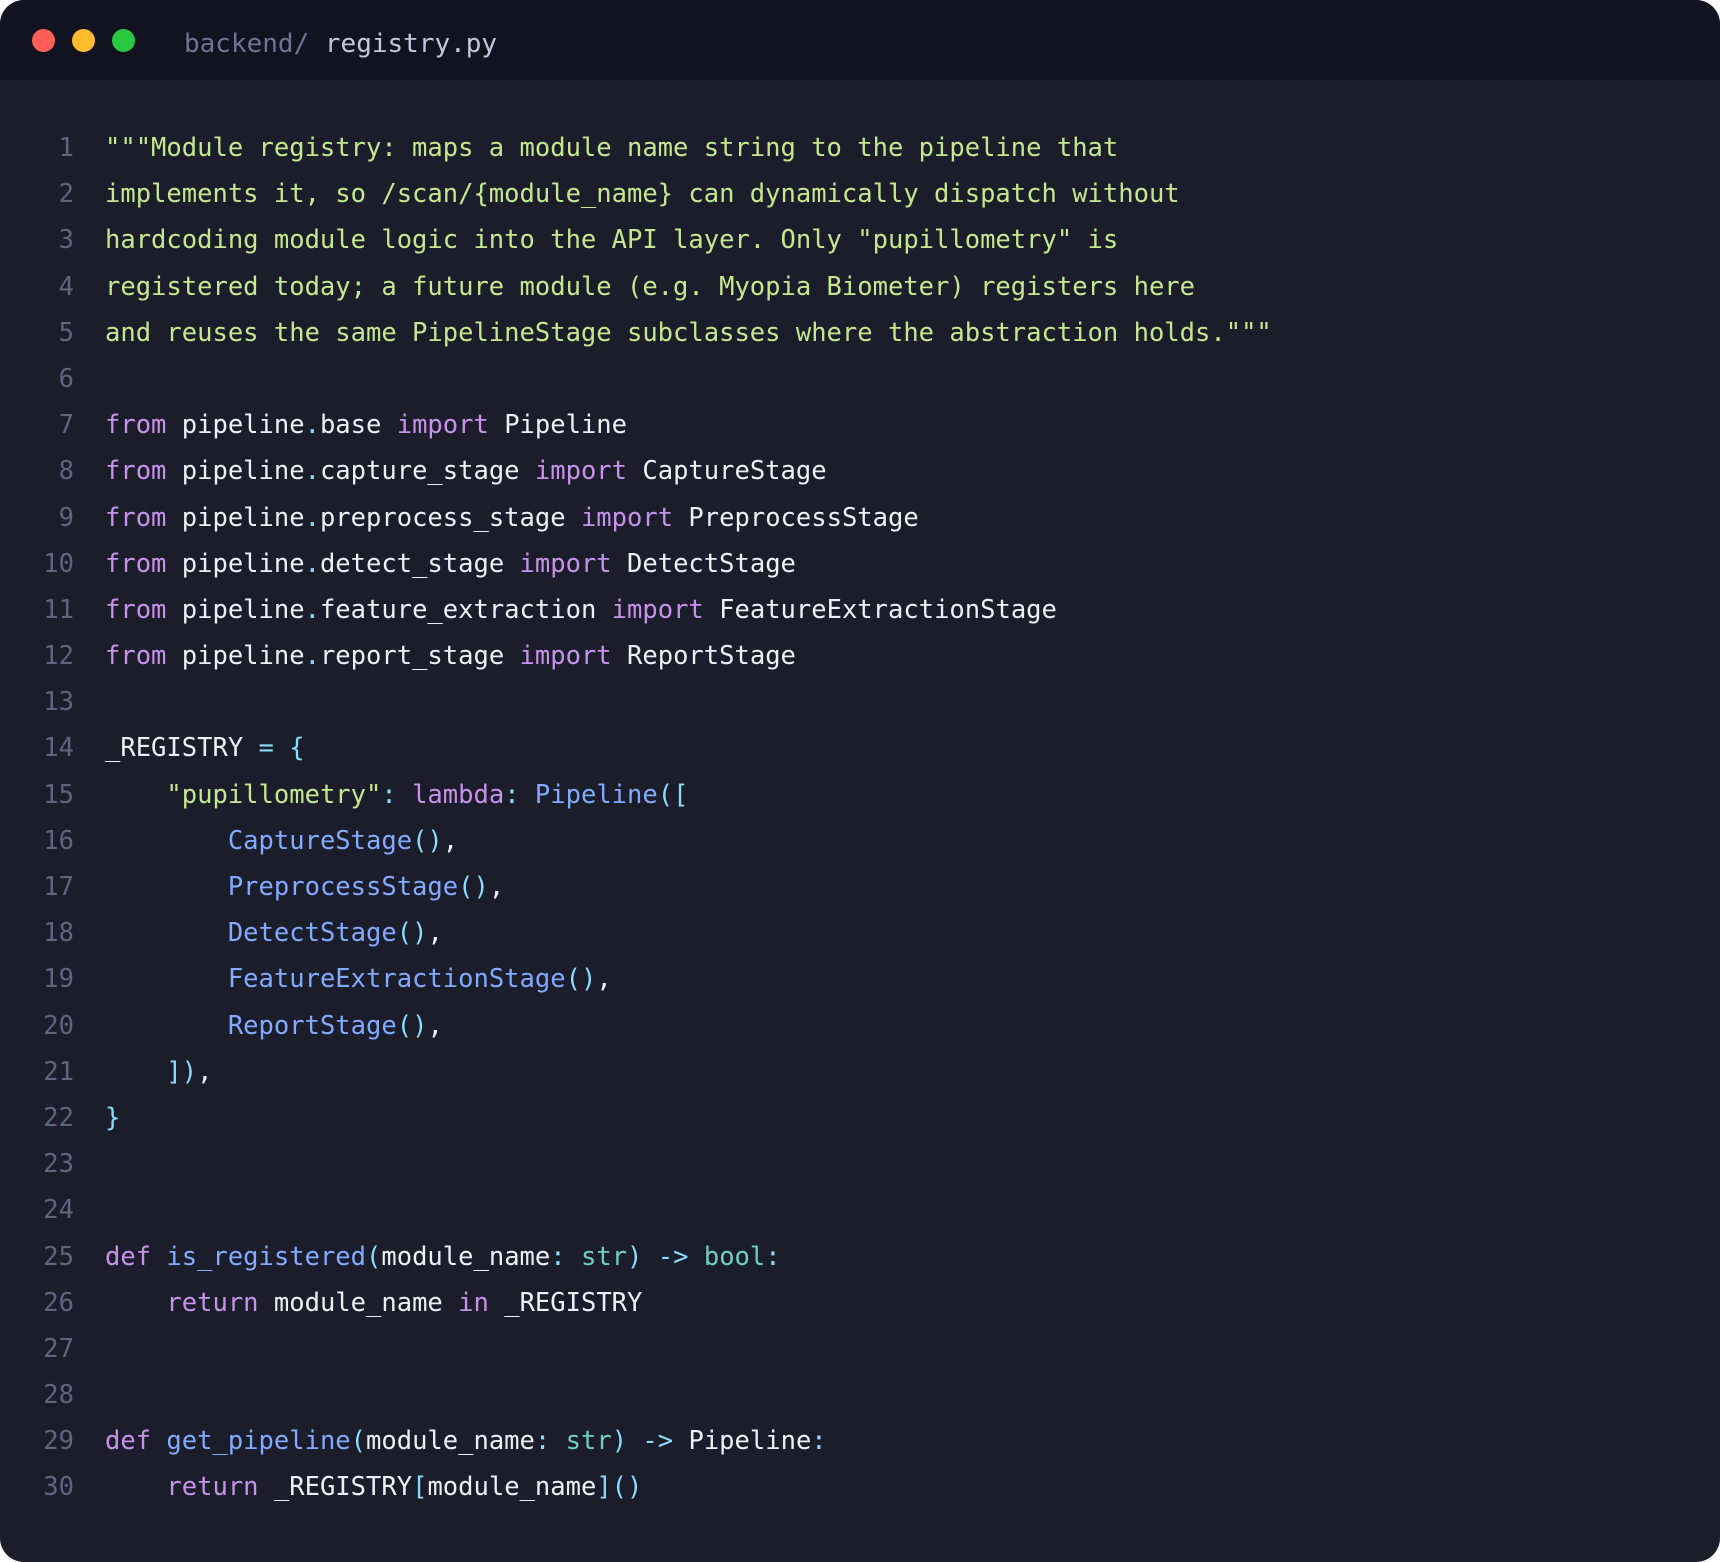 This screenshot has width=1720, height=1562. What do you see at coordinates (312, 471) in the screenshot?
I see `code-token: .` at bounding box center [312, 471].